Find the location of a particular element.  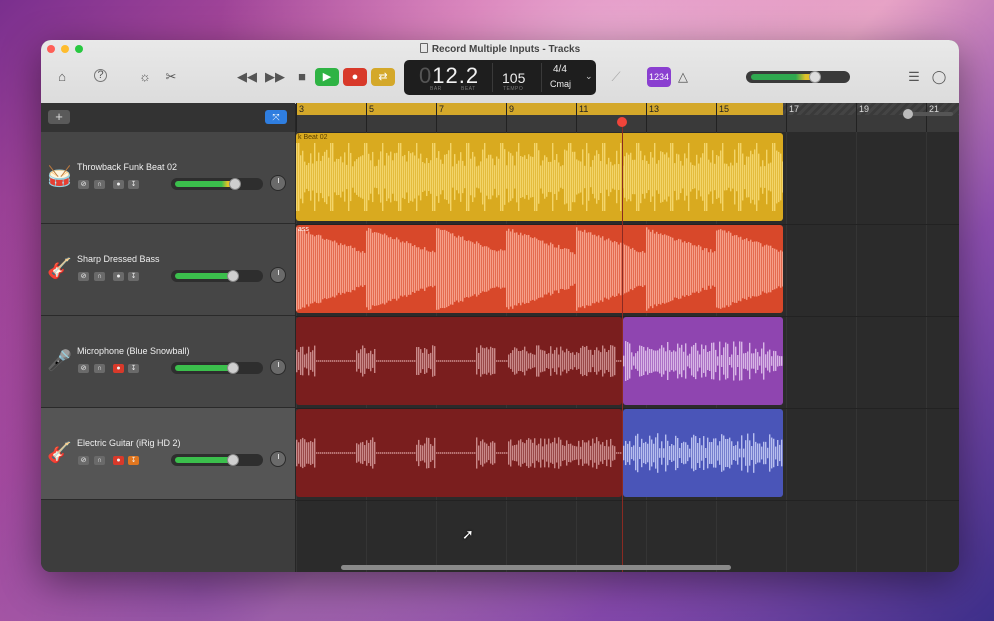

region-name: ass is located at coordinates (303, 229).